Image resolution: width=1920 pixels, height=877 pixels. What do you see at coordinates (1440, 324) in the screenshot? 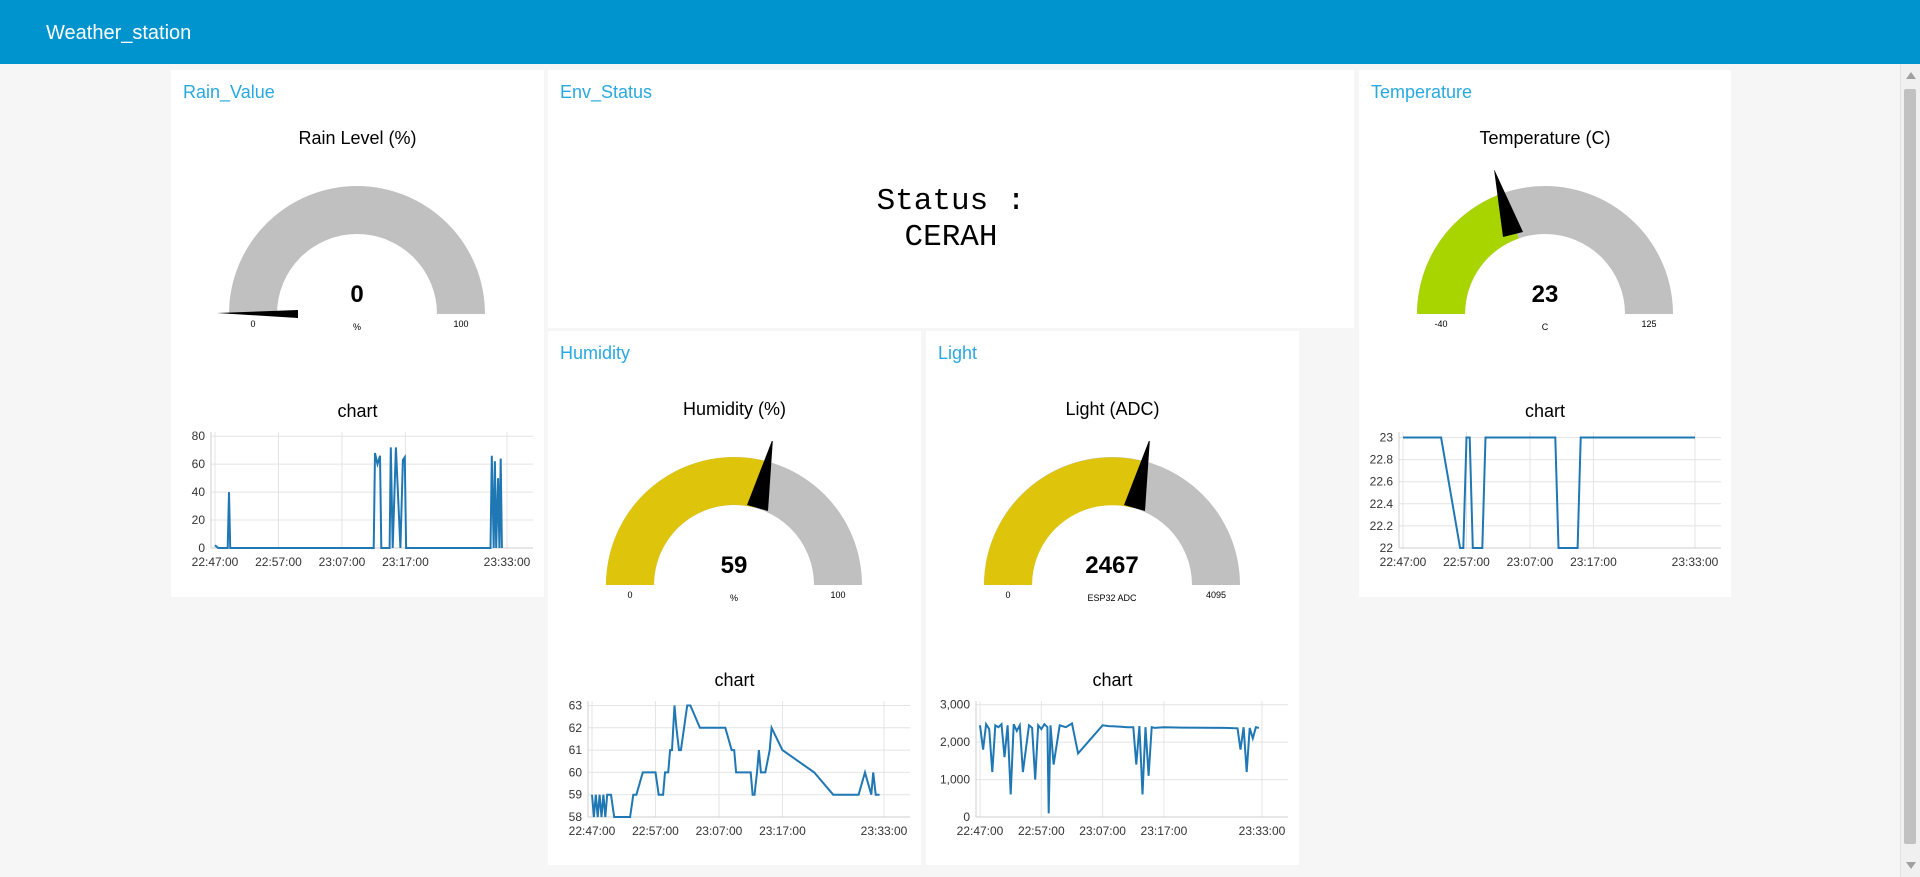
I see `temperature-gauge-min: -40` at bounding box center [1440, 324].